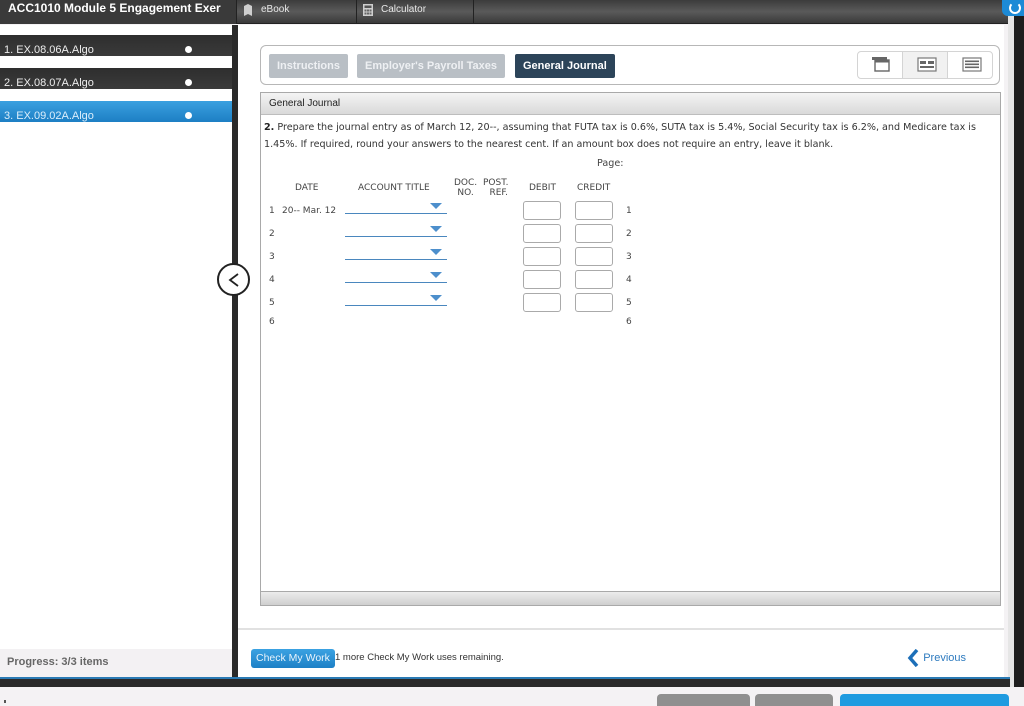  What do you see at coordinates (116, 43) in the screenshot?
I see `sidebar-item-1: 1. EX.08.06A.Algo` at bounding box center [116, 43].